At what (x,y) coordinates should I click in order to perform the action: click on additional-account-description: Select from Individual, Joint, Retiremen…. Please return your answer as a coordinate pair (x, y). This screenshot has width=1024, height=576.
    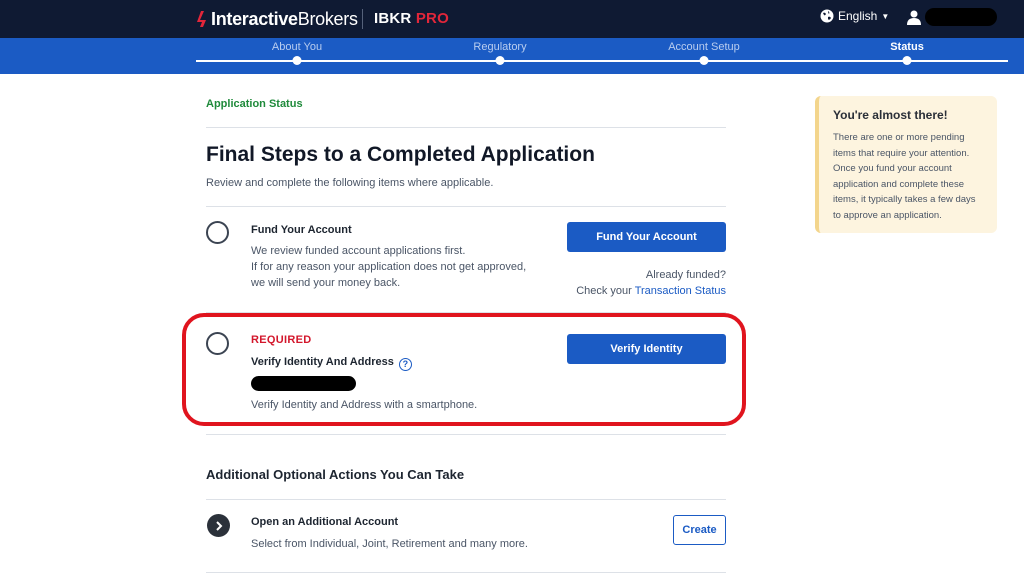
    Looking at the image, I should click on (389, 544).